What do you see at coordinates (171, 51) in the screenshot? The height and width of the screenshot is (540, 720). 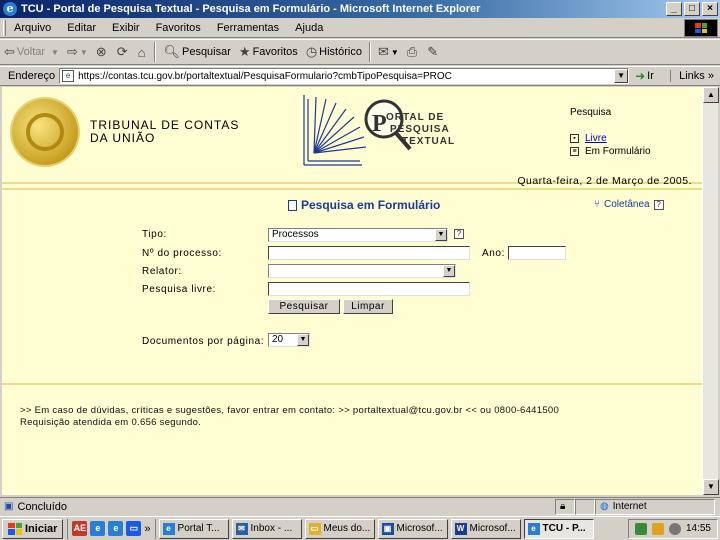 I see `search-icon: 🔍︎` at bounding box center [171, 51].